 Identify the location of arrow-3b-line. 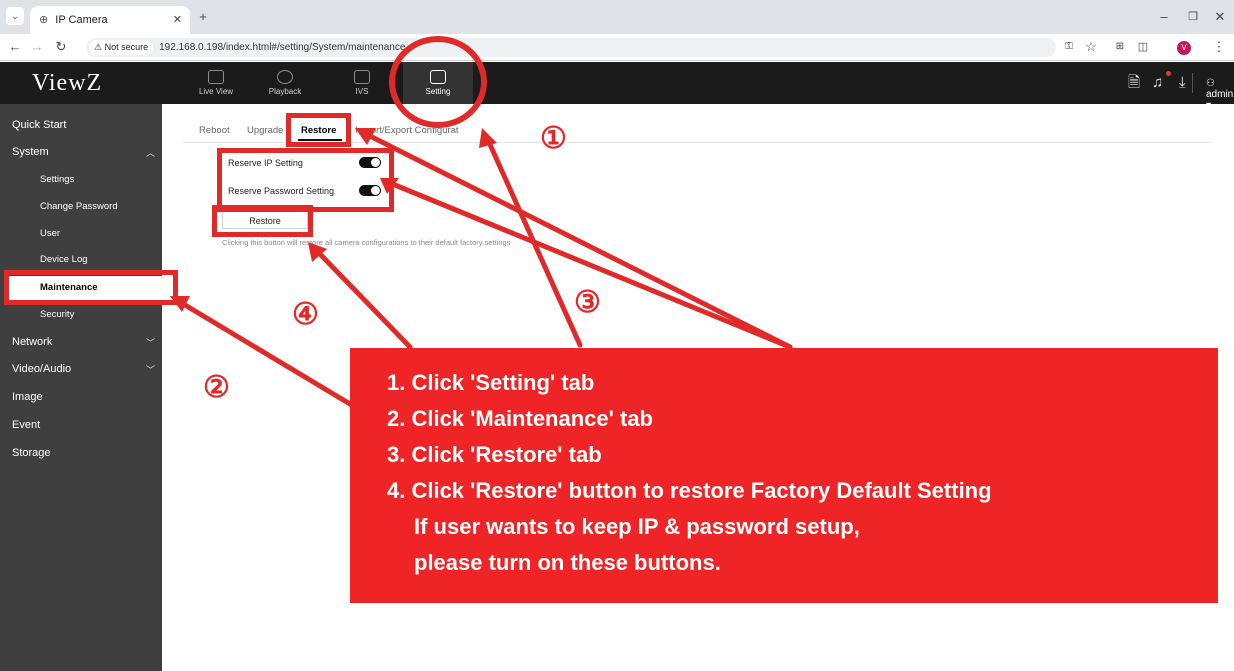
(592, 266).